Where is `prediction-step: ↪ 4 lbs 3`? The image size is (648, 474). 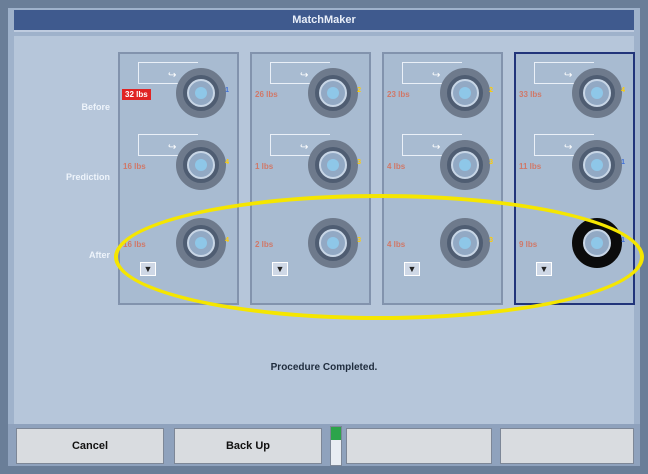 prediction-step: ↪ 4 lbs 3 is located at coordinates (442, 162).